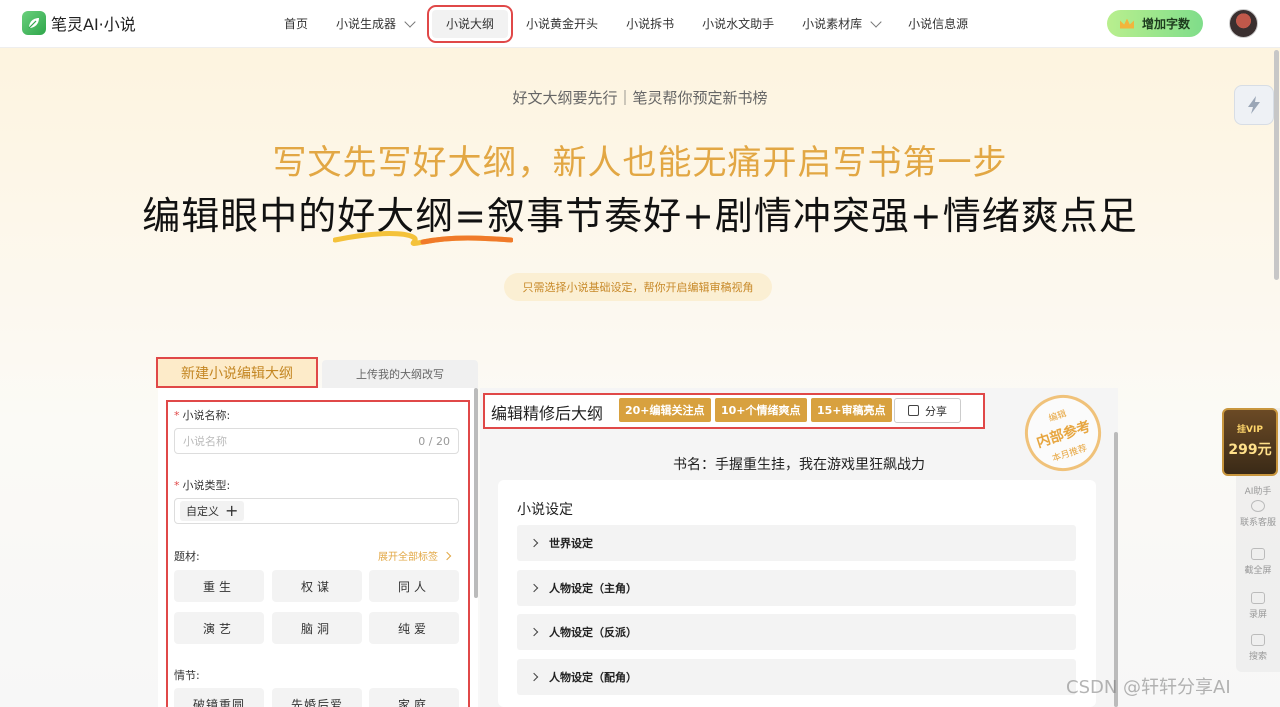 Image resolution: width=1280 pixels, height=707 pixels. I want to click on nav-item-golden-opening: 小说黄金开头, so click(562, 24).